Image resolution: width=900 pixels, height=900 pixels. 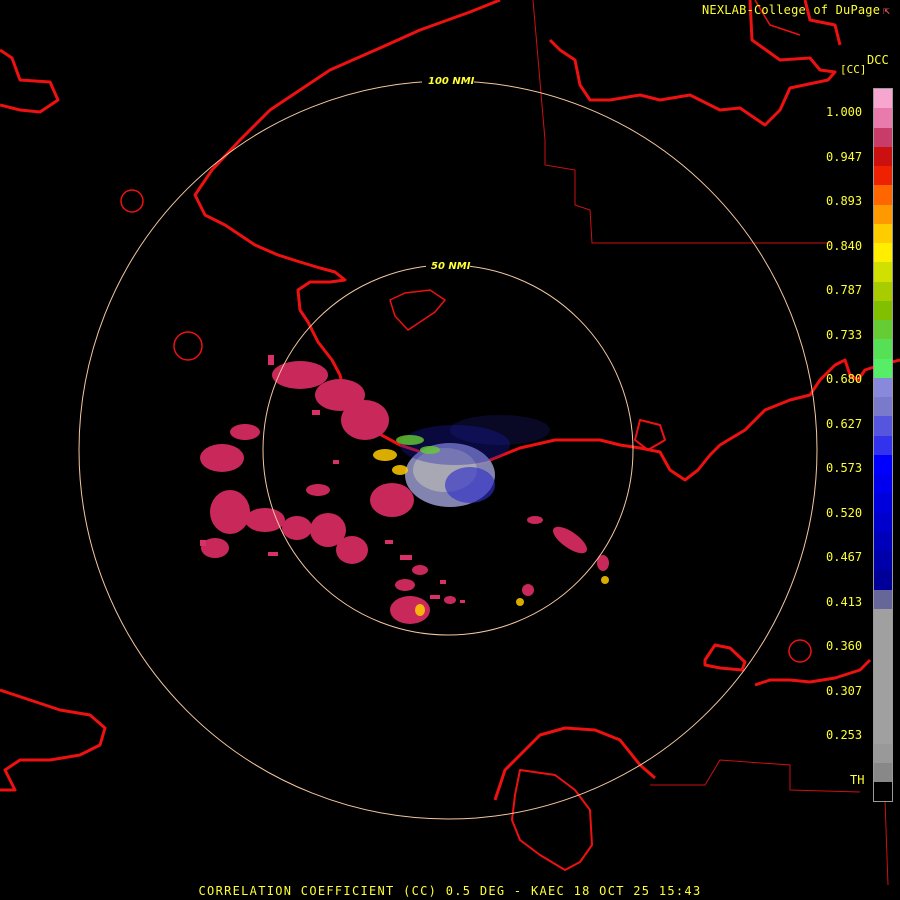 I want to click on scale-tick-label: 1.000, so click(x=844, y=112).